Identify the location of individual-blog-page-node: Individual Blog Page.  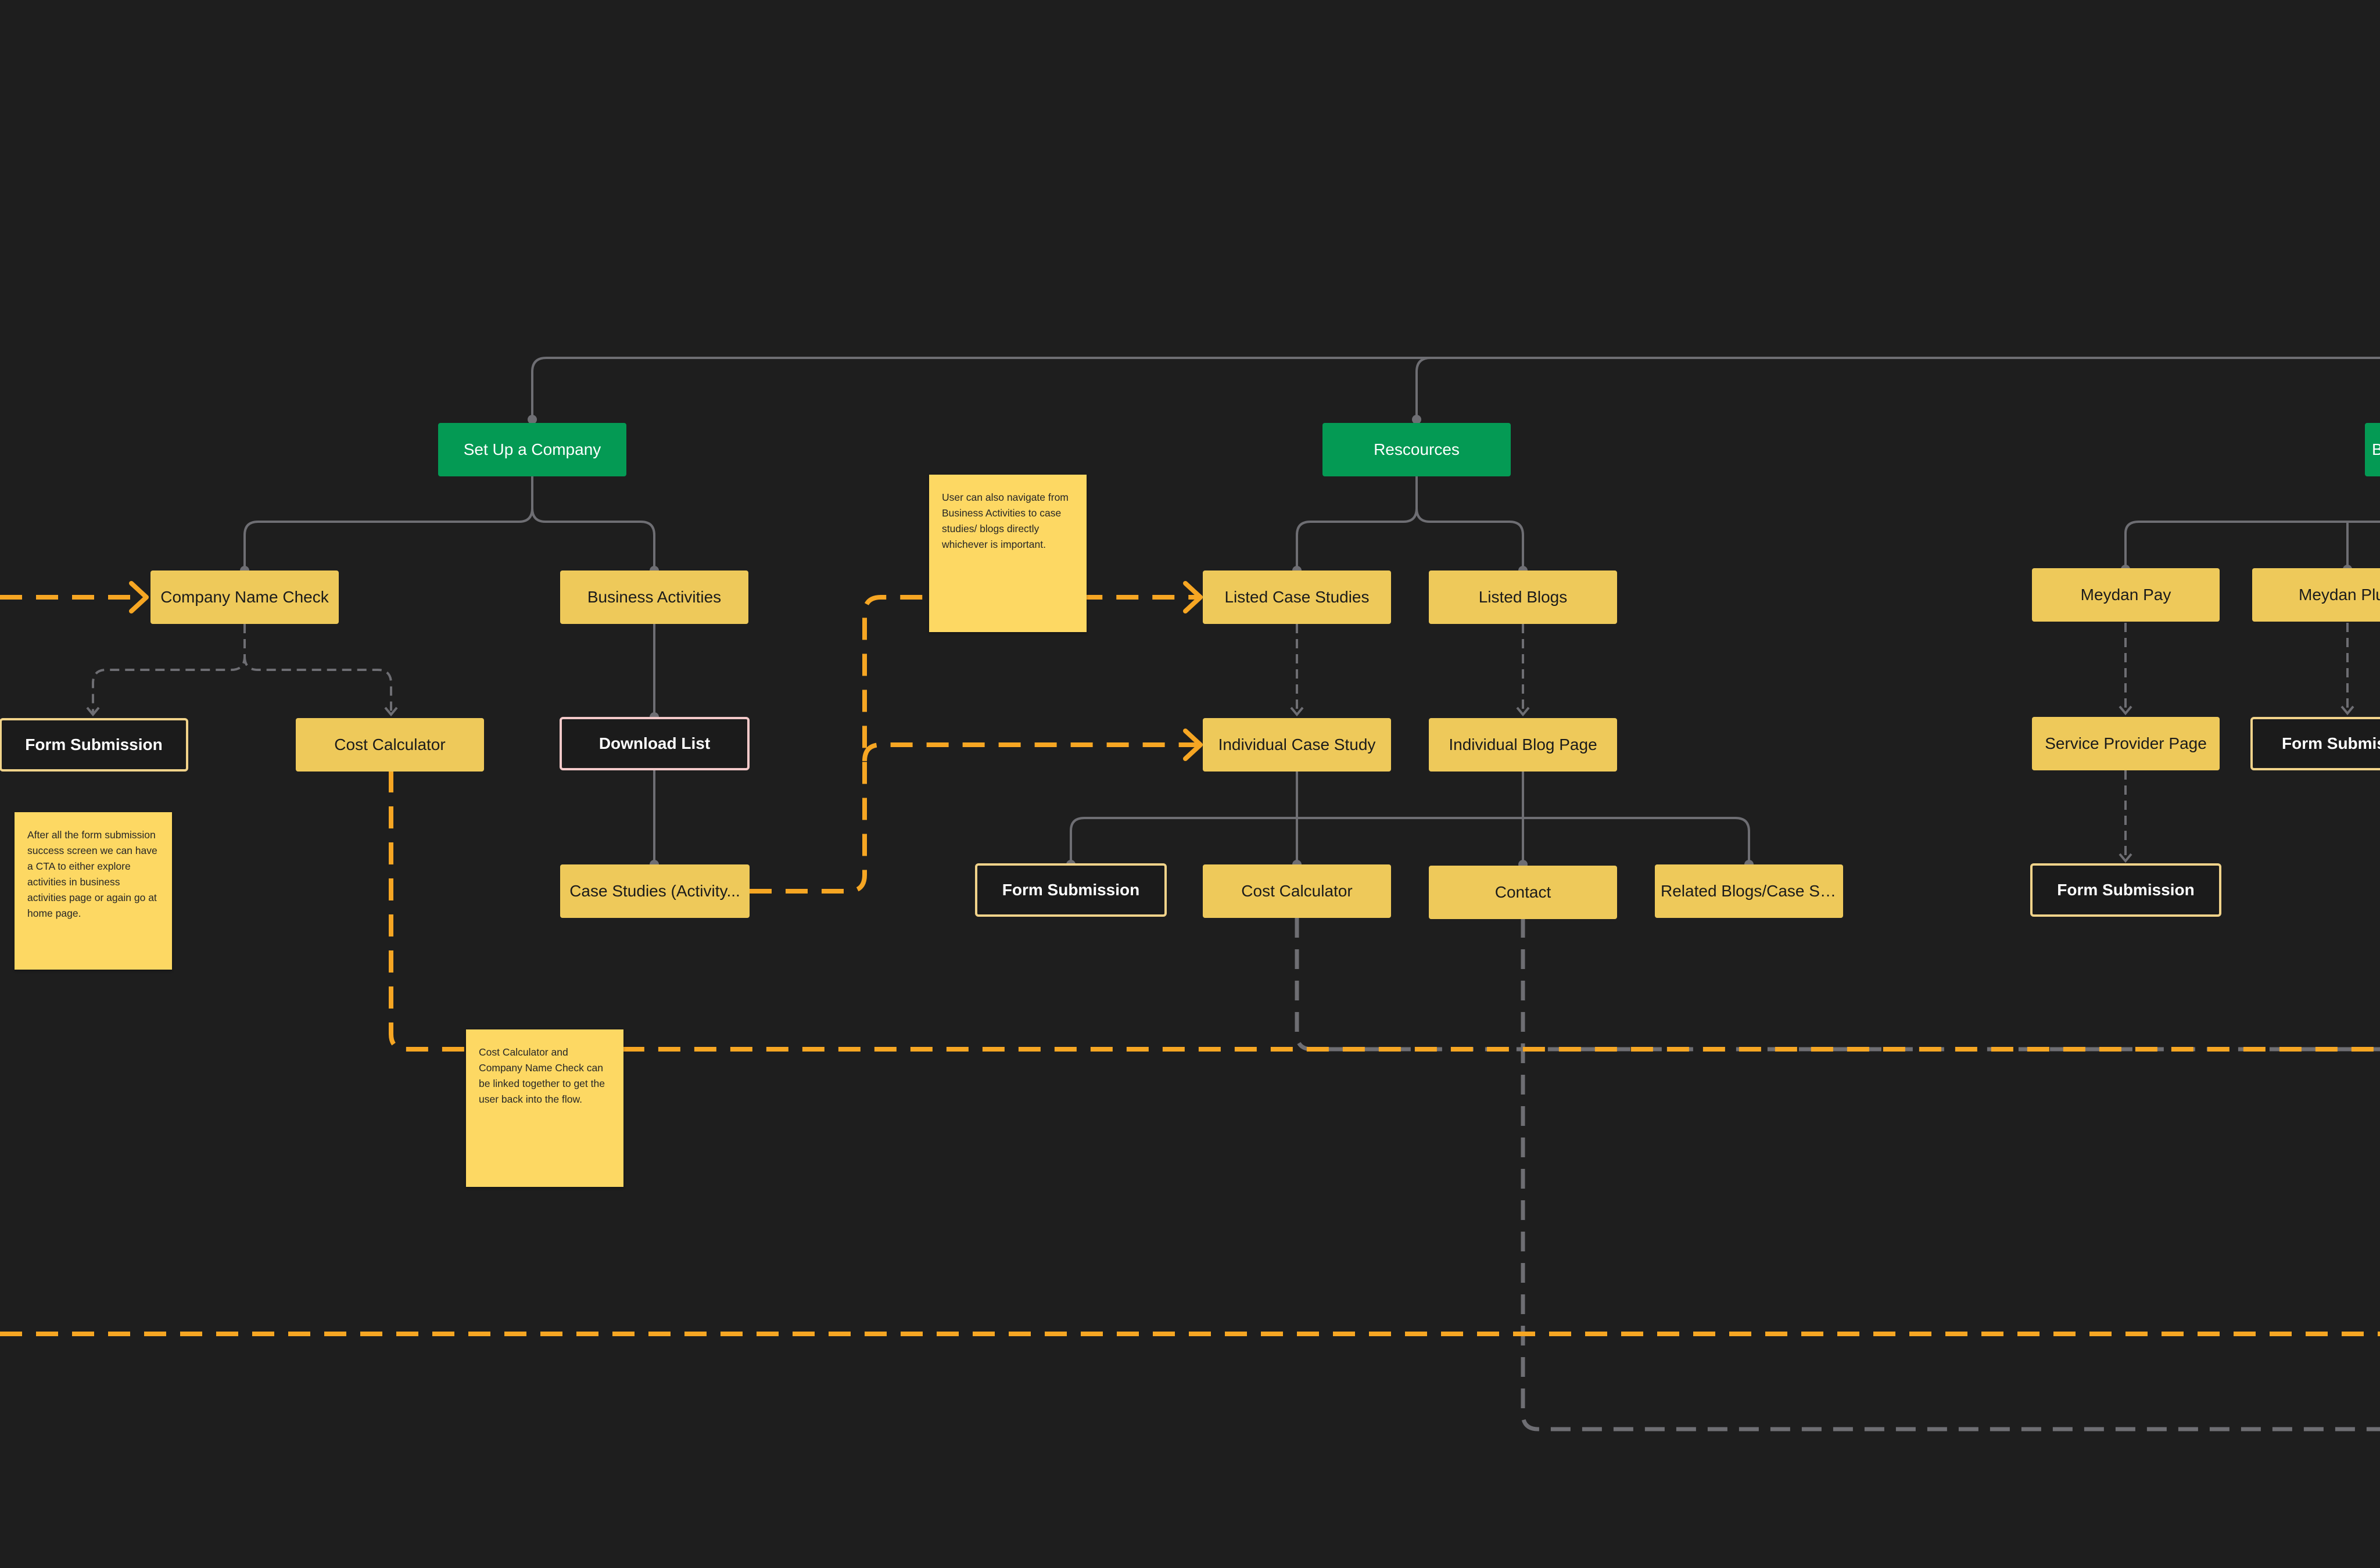
(1523, 745).